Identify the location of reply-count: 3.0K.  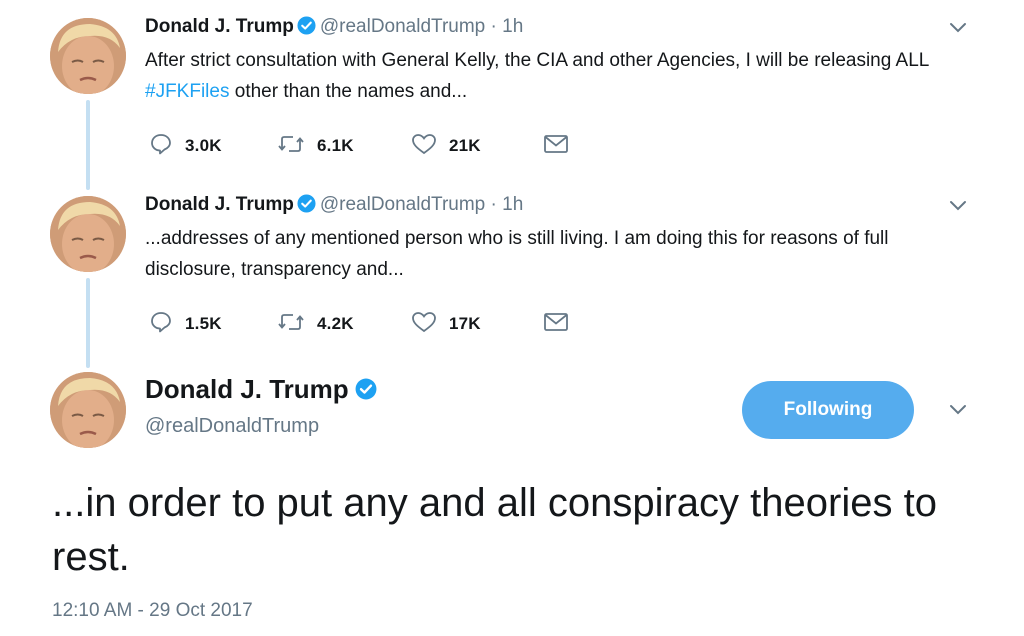
(203, 145).